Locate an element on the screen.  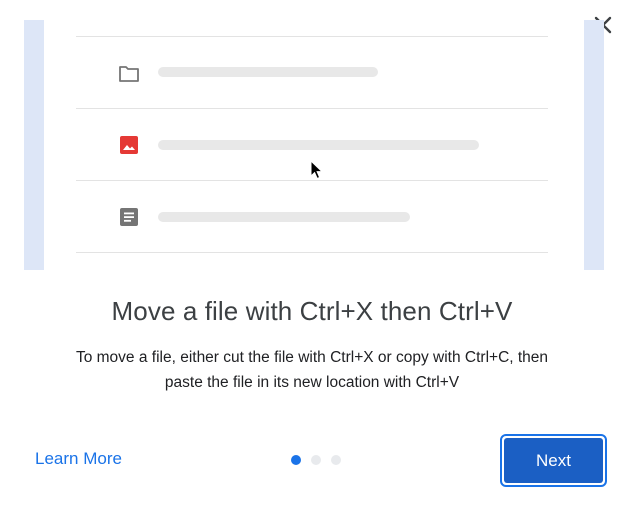
folder-icon is located at coordinates (129, 73).